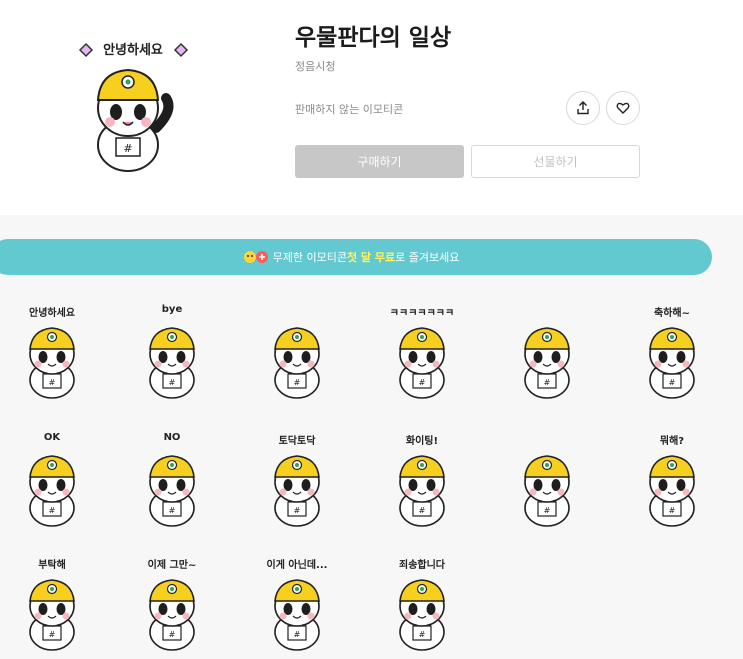  I want to click on hero-sticker-image: 안녕하세요 #, so click(133, 107).